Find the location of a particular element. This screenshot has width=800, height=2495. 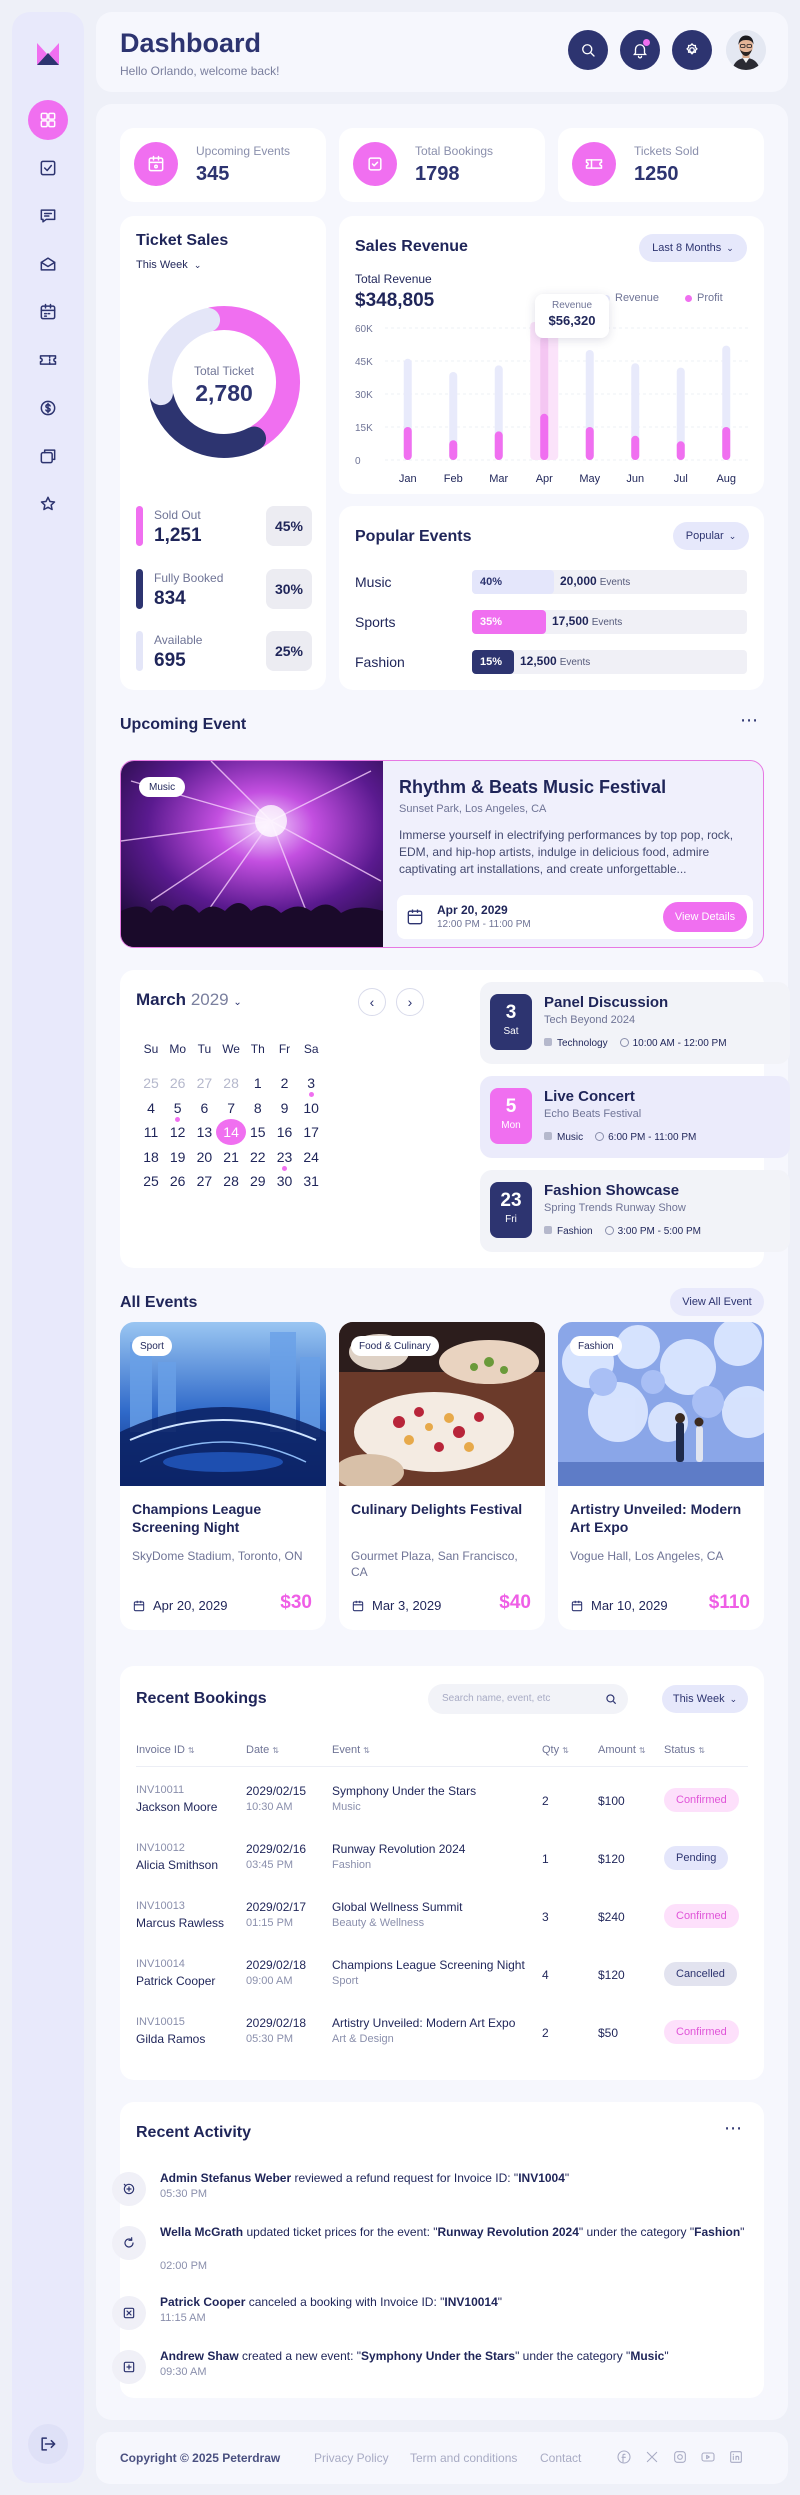

activity-user: Patrick Cooper is located at coordinates (202, 2302).